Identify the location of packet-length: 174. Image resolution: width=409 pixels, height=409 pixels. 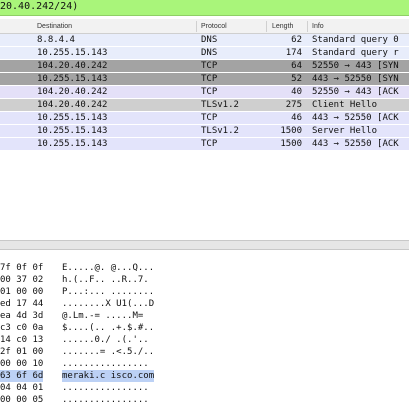
(293, 53).